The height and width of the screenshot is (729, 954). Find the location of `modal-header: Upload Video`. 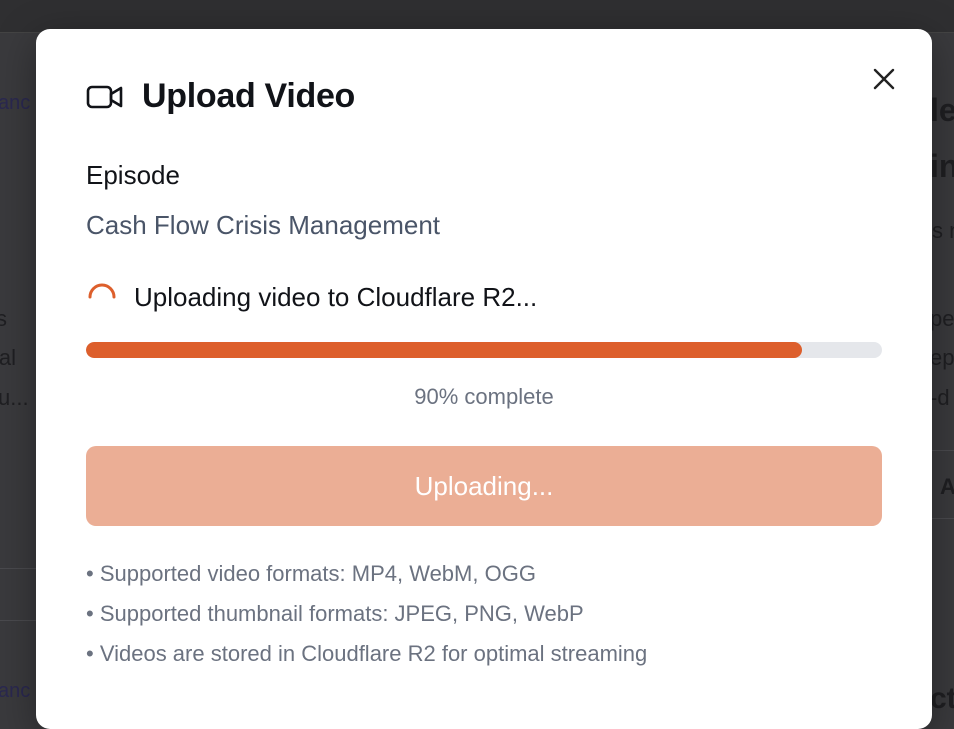

modal-header: Upload Video is located at coordinates (220, 96).